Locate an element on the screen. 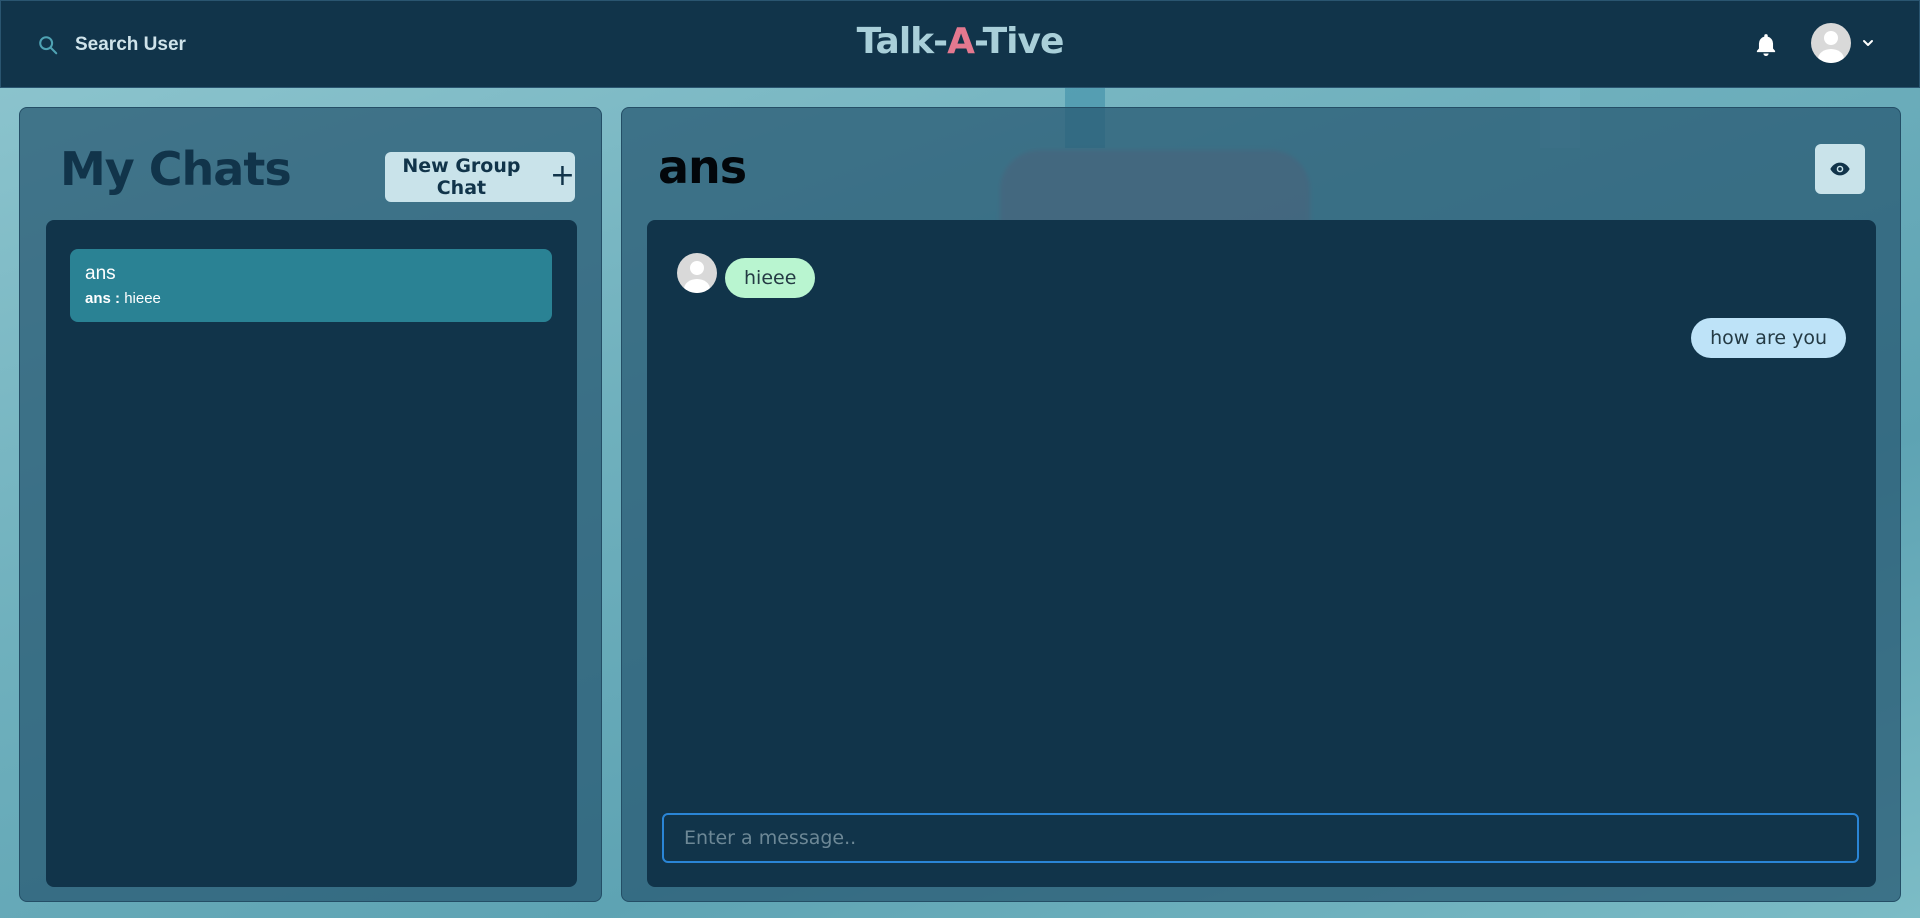 The image size is (1920, 918). logo-suffix: -Tive is located at coordinates (1018, 41).